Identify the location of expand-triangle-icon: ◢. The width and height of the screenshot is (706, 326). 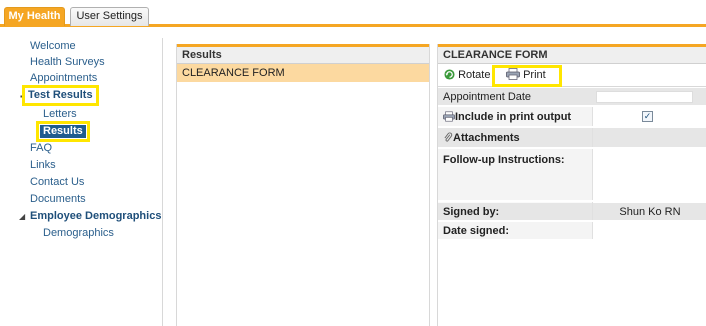
(22, 216).